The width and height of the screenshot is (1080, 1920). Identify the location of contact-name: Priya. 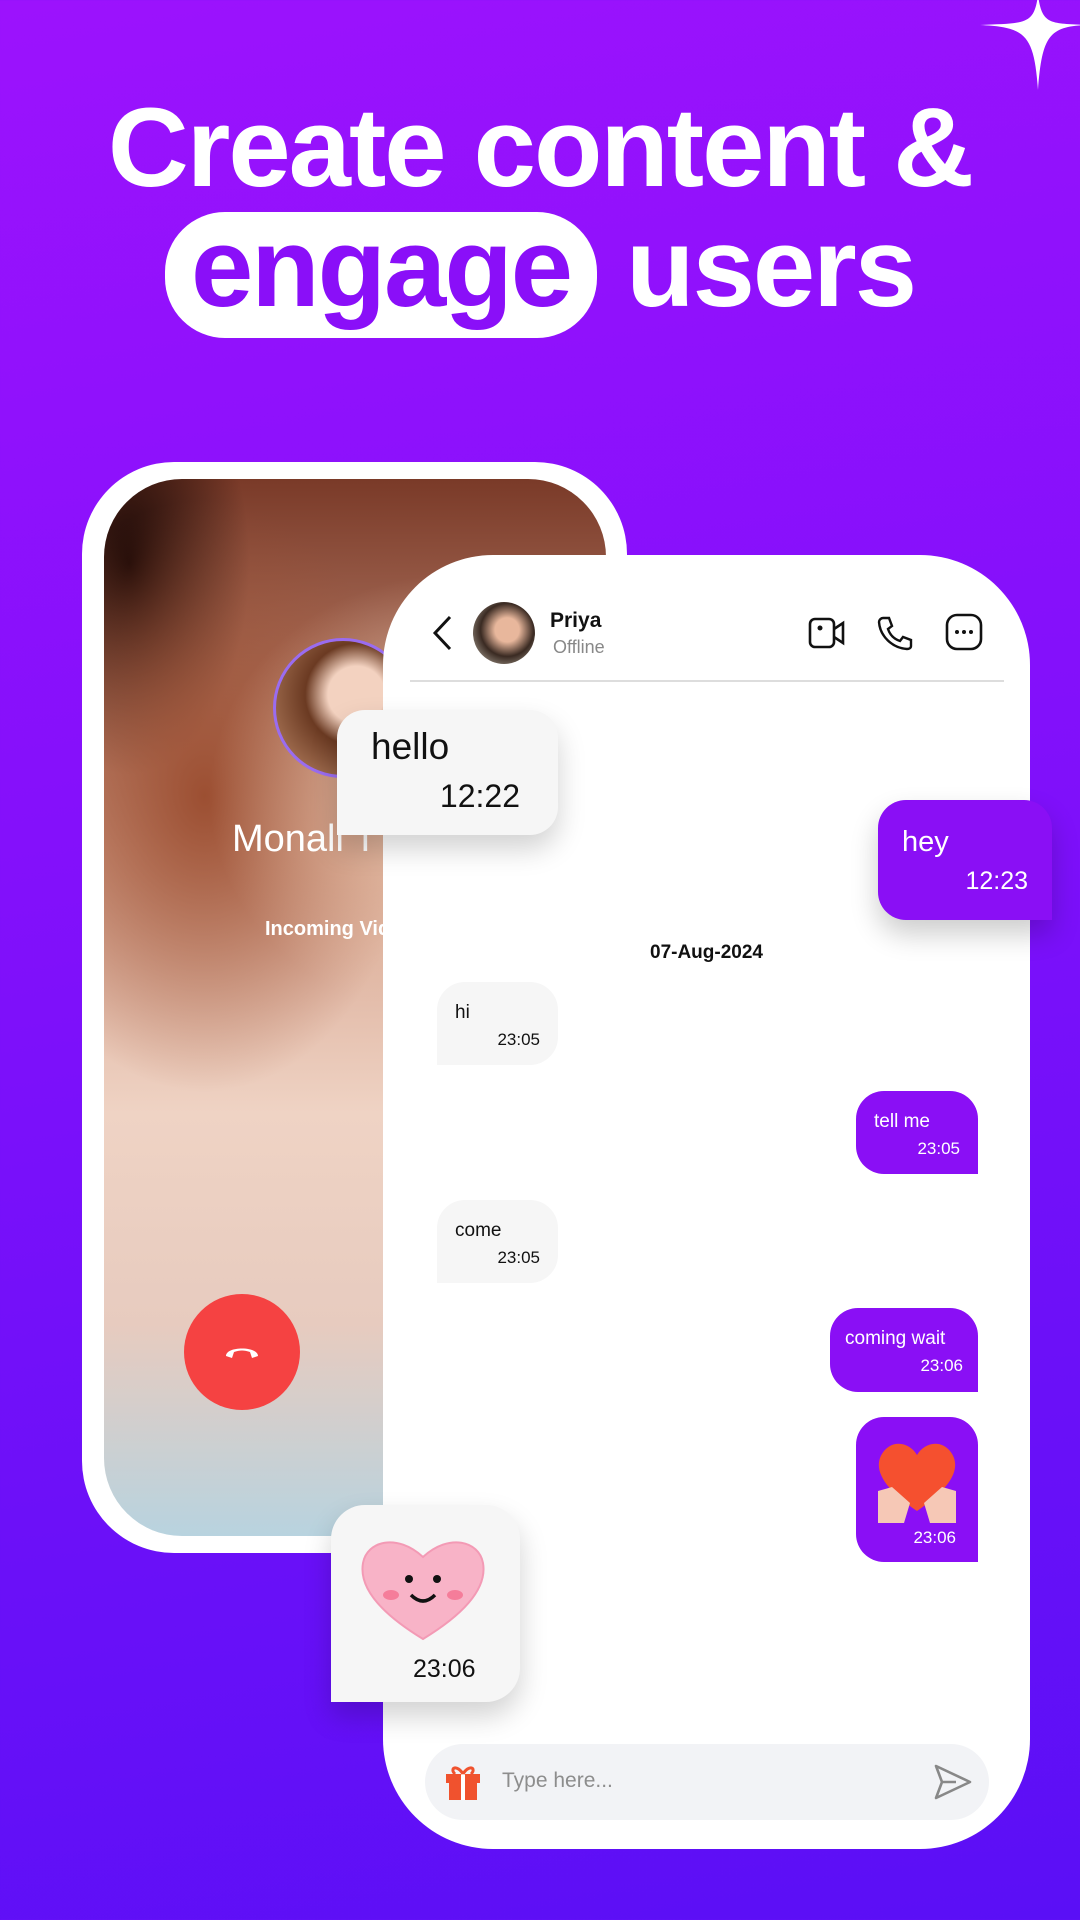
(576, 620).